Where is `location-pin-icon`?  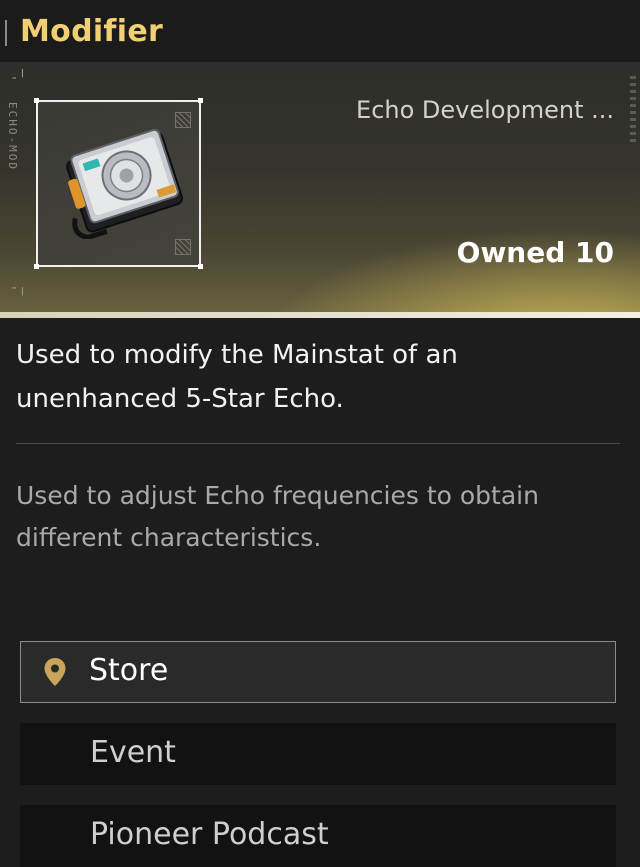 location-pin-icon is located at coordinates (55, 672).